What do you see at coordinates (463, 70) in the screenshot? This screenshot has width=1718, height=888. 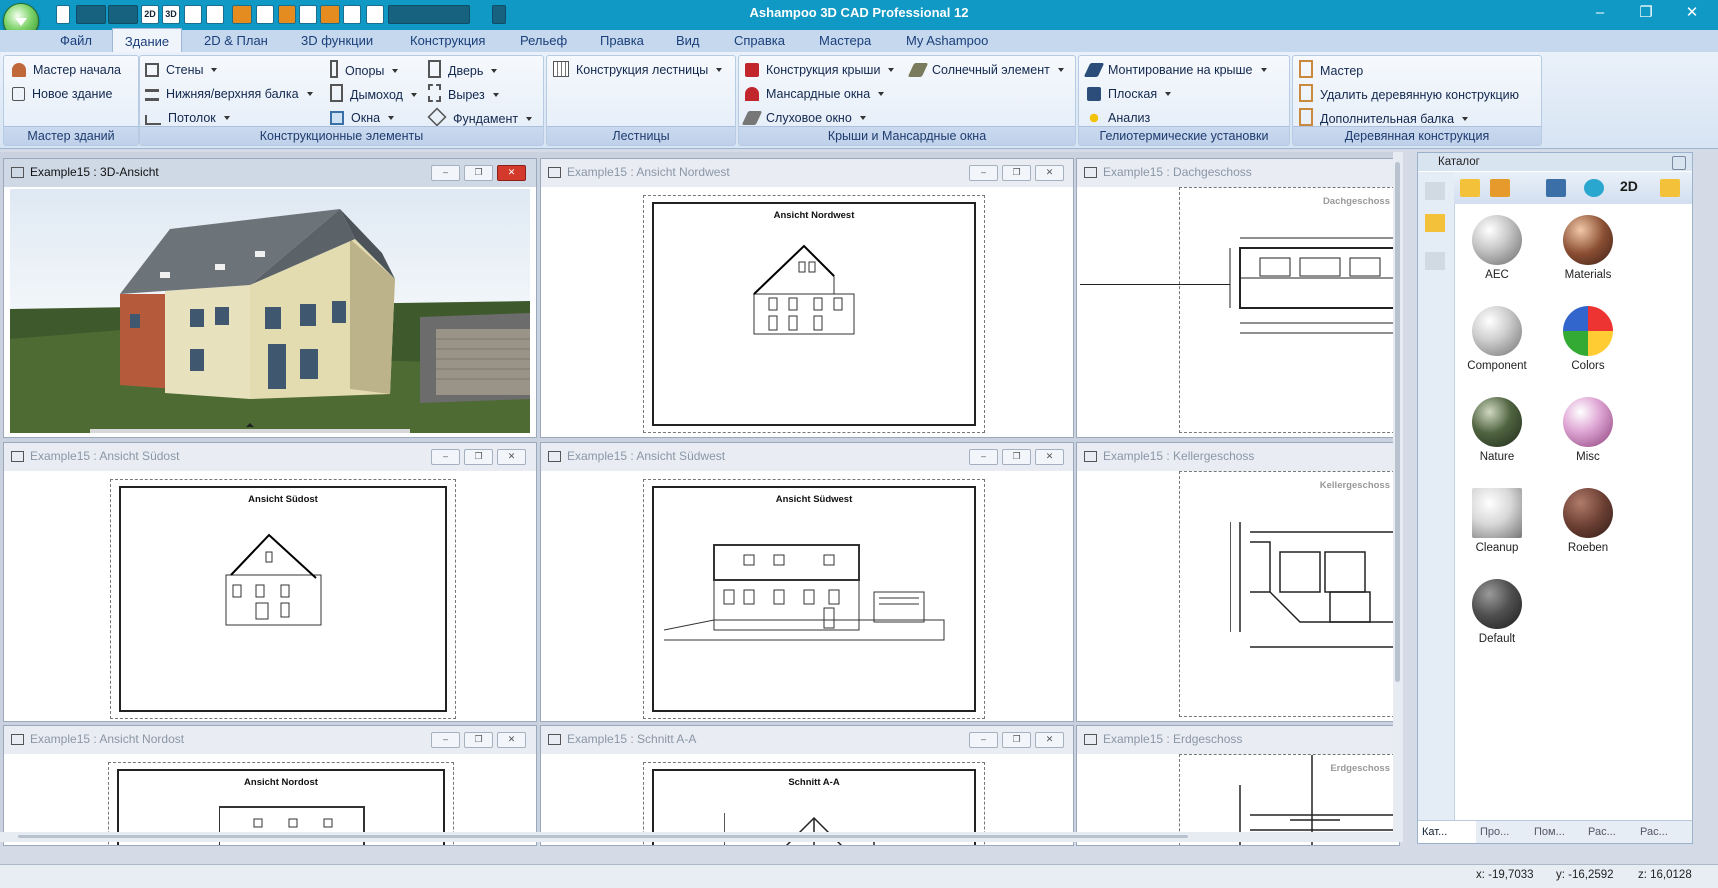 I see `door-button: Дверь` at bounding box center [463, 70].